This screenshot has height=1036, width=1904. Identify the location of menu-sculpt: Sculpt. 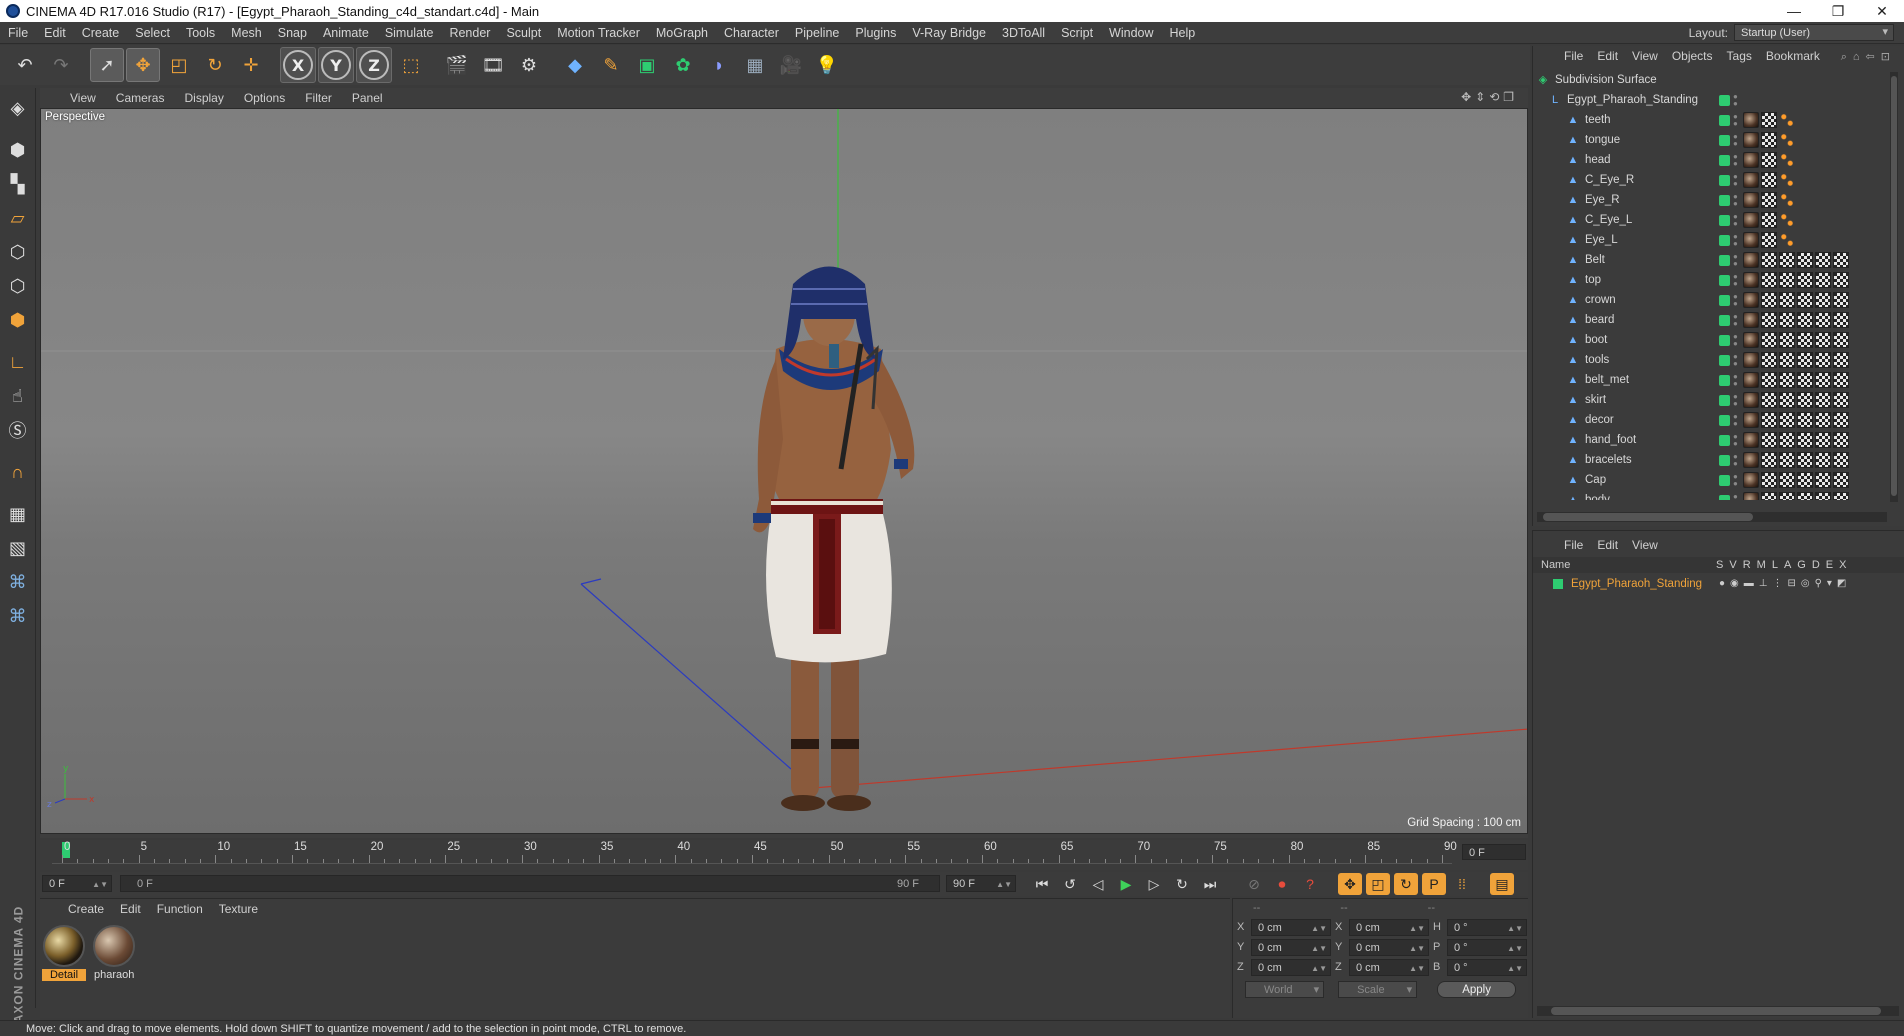
(523, 33).